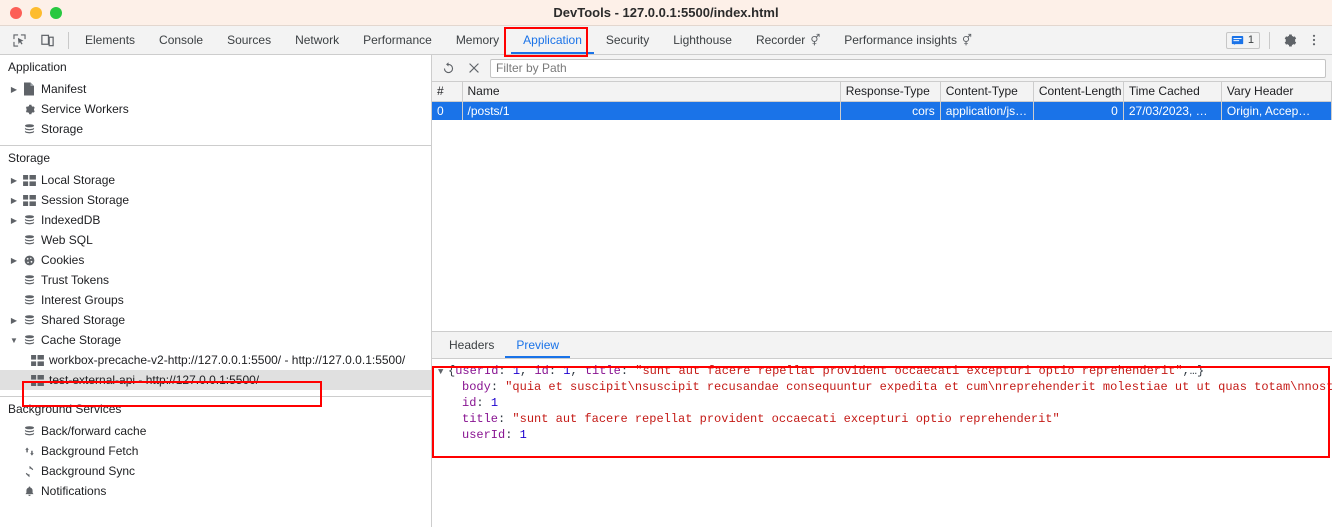 Image resolution: width=1332 pixels, height=528 pixels. Describe the element at coordinates (29, 451) in the screenshot. I see `fetch-arrows-icon` at that location.